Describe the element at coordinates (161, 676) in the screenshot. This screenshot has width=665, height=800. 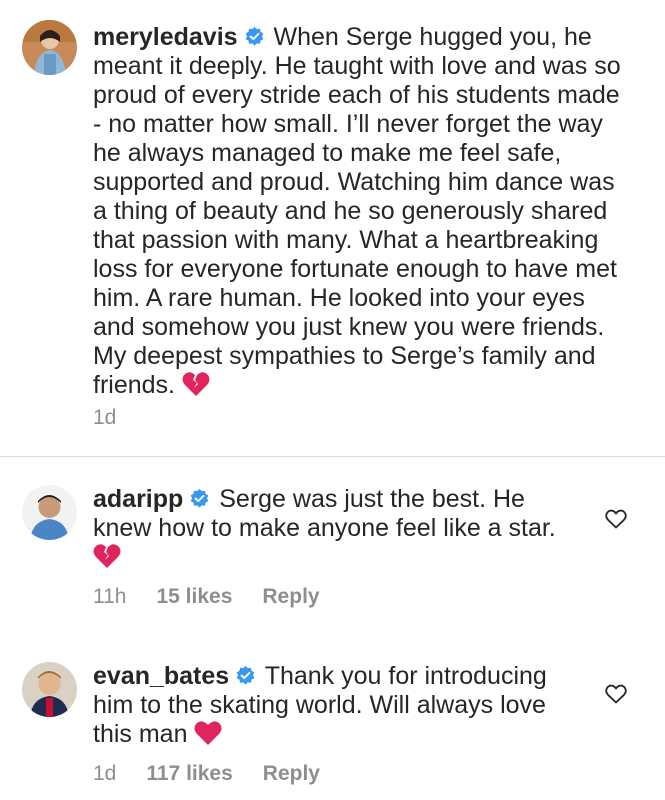
I see `username: evan_bates` at that location.